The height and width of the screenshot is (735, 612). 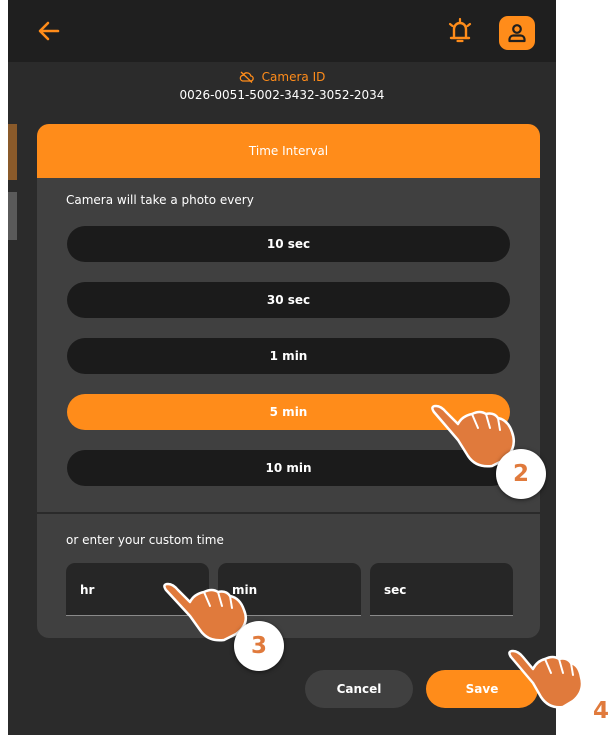 I want to click on user-icon, so click(x=517, y=33).